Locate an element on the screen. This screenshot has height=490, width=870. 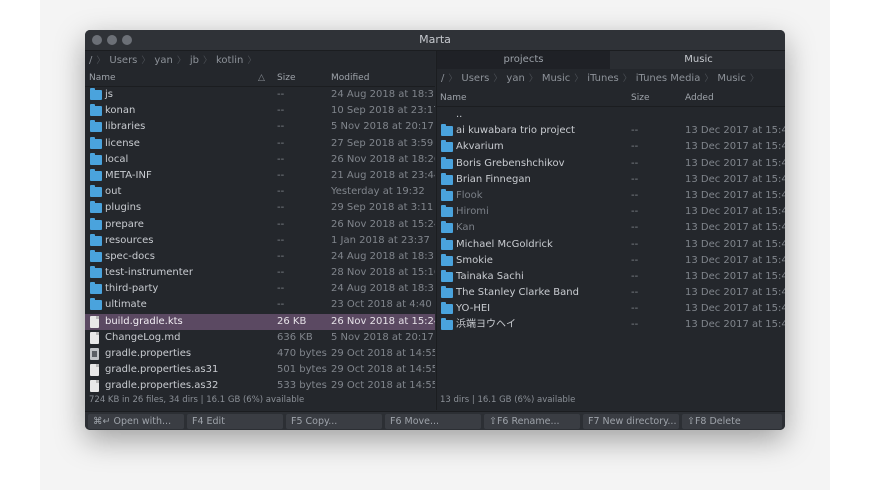
table-row: test-instrumenter -- 28 Nov 2018 at 15:16 is located at coordinates (260, 273).